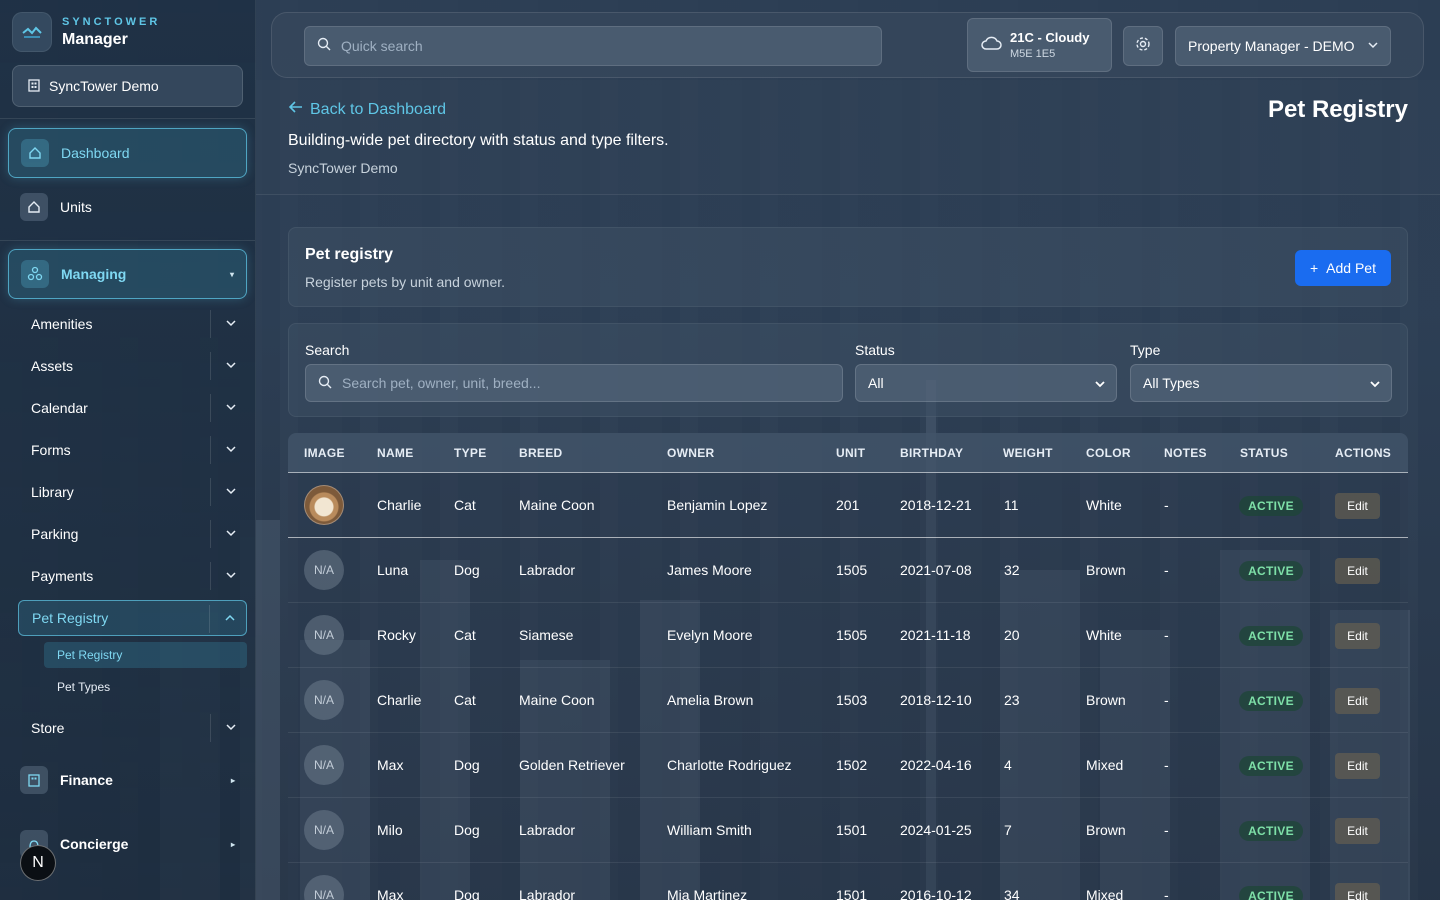  Describe the element at coordinates (1283, 46) in the screenshot. I see `role-selector: Property Manager - DEMO` at that location.